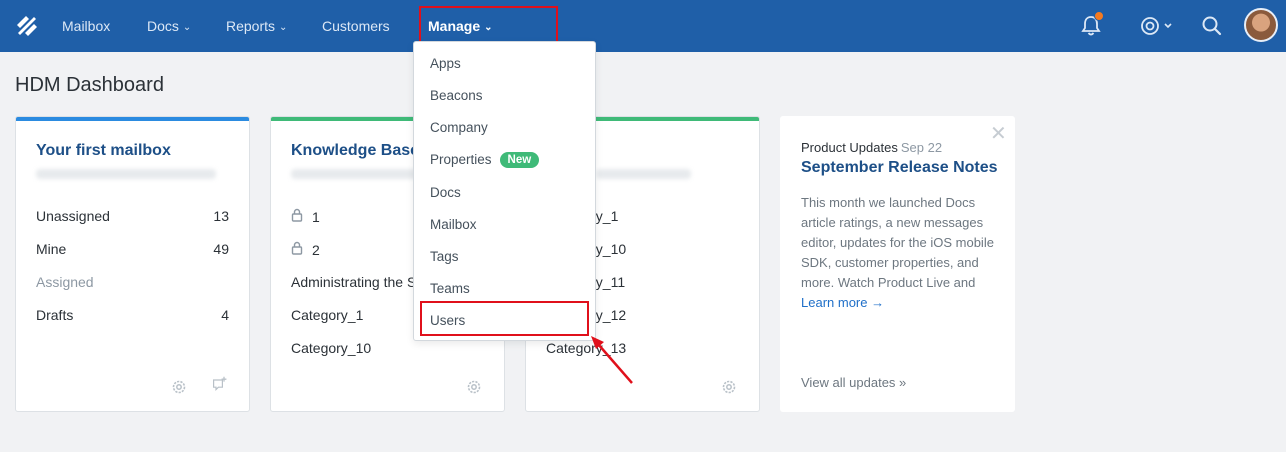  I want to click on updates-header: Product Updates Sep 22, so click(871, 147).